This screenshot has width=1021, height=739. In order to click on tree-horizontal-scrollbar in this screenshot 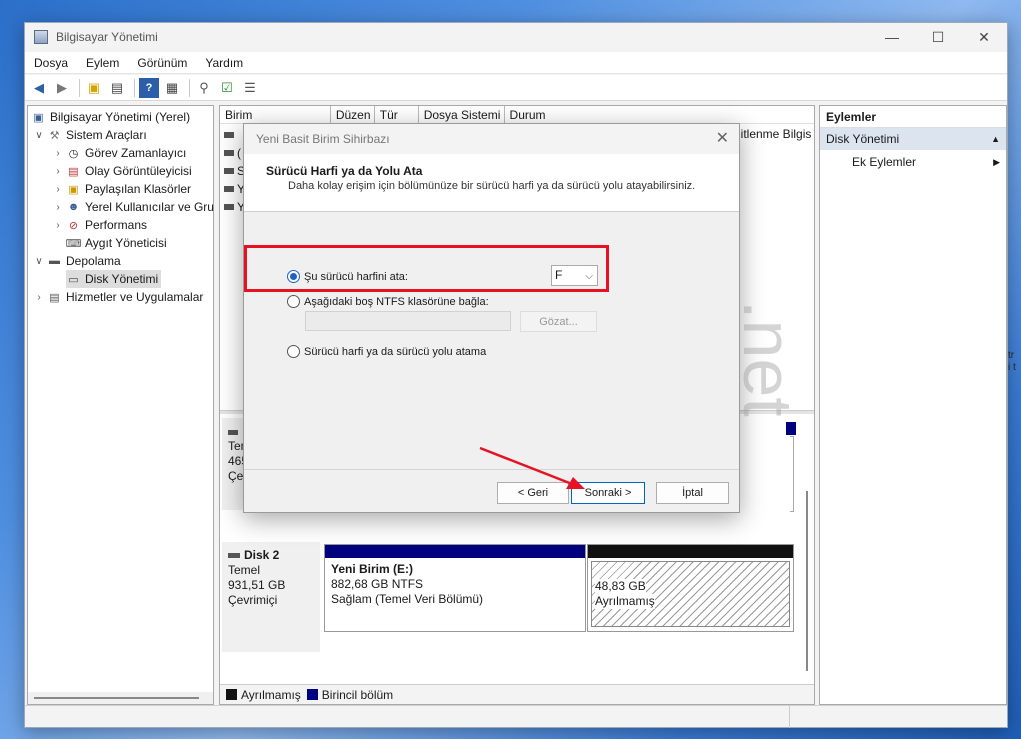, I will do `click(120, 698)`.